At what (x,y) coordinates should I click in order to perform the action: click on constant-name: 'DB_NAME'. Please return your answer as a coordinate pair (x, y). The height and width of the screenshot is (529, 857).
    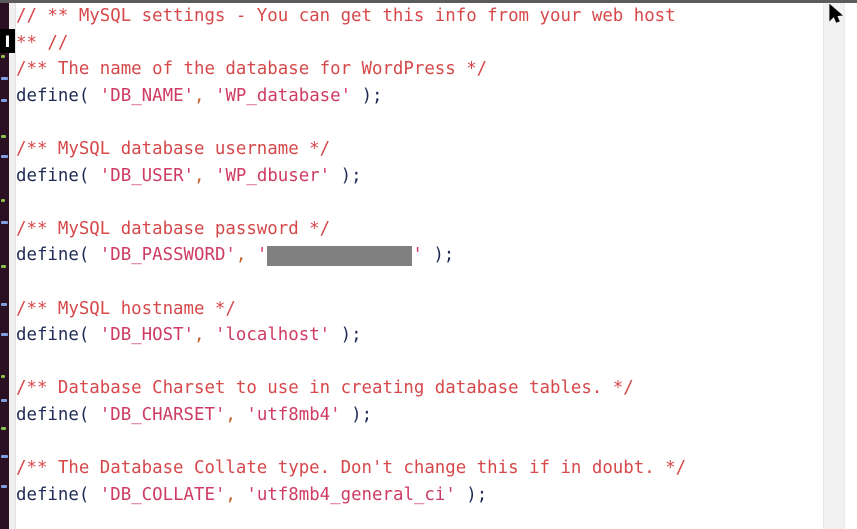
    Looking at the image, I should click on (147, 95).